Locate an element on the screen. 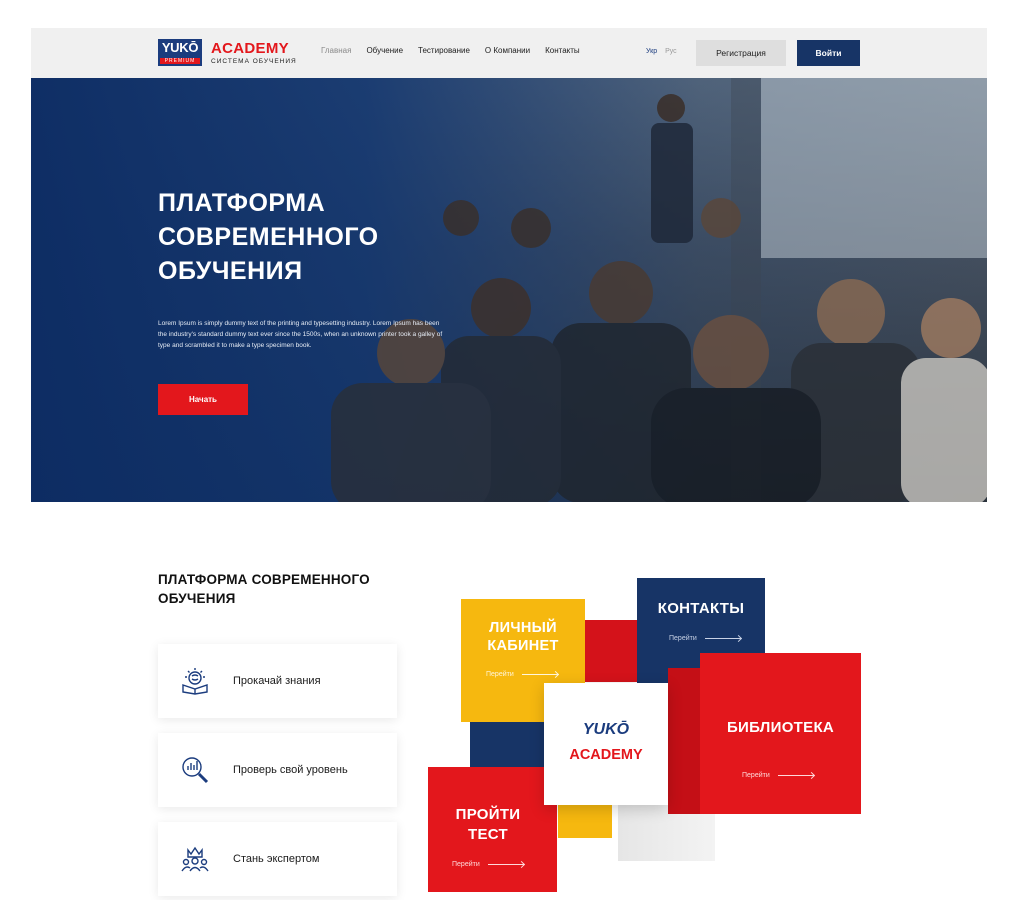 The height and width of the screenshot is (900, 1020). lang-ukr: Укр is located at coordinates (651, 51).